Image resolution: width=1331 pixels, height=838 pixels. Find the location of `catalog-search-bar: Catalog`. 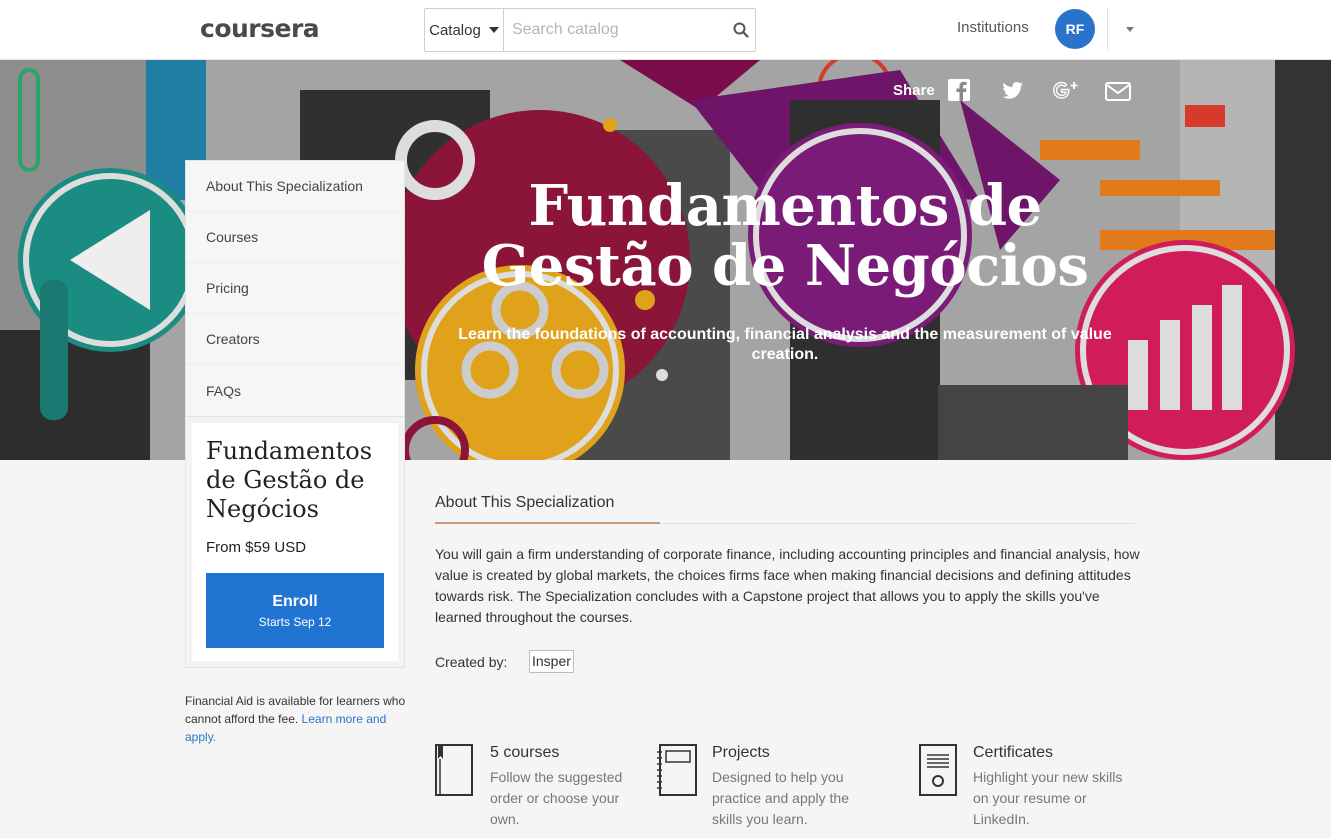

catalog-search-bar: Catalog is located at coordinates (590, 30).